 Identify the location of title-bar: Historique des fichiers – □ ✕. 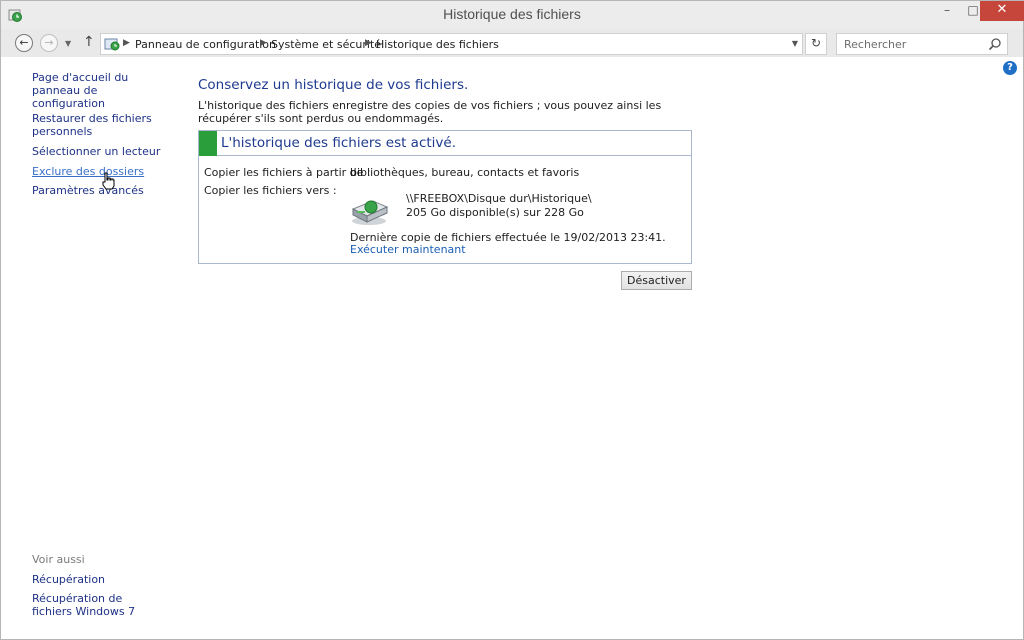
(512, 15).